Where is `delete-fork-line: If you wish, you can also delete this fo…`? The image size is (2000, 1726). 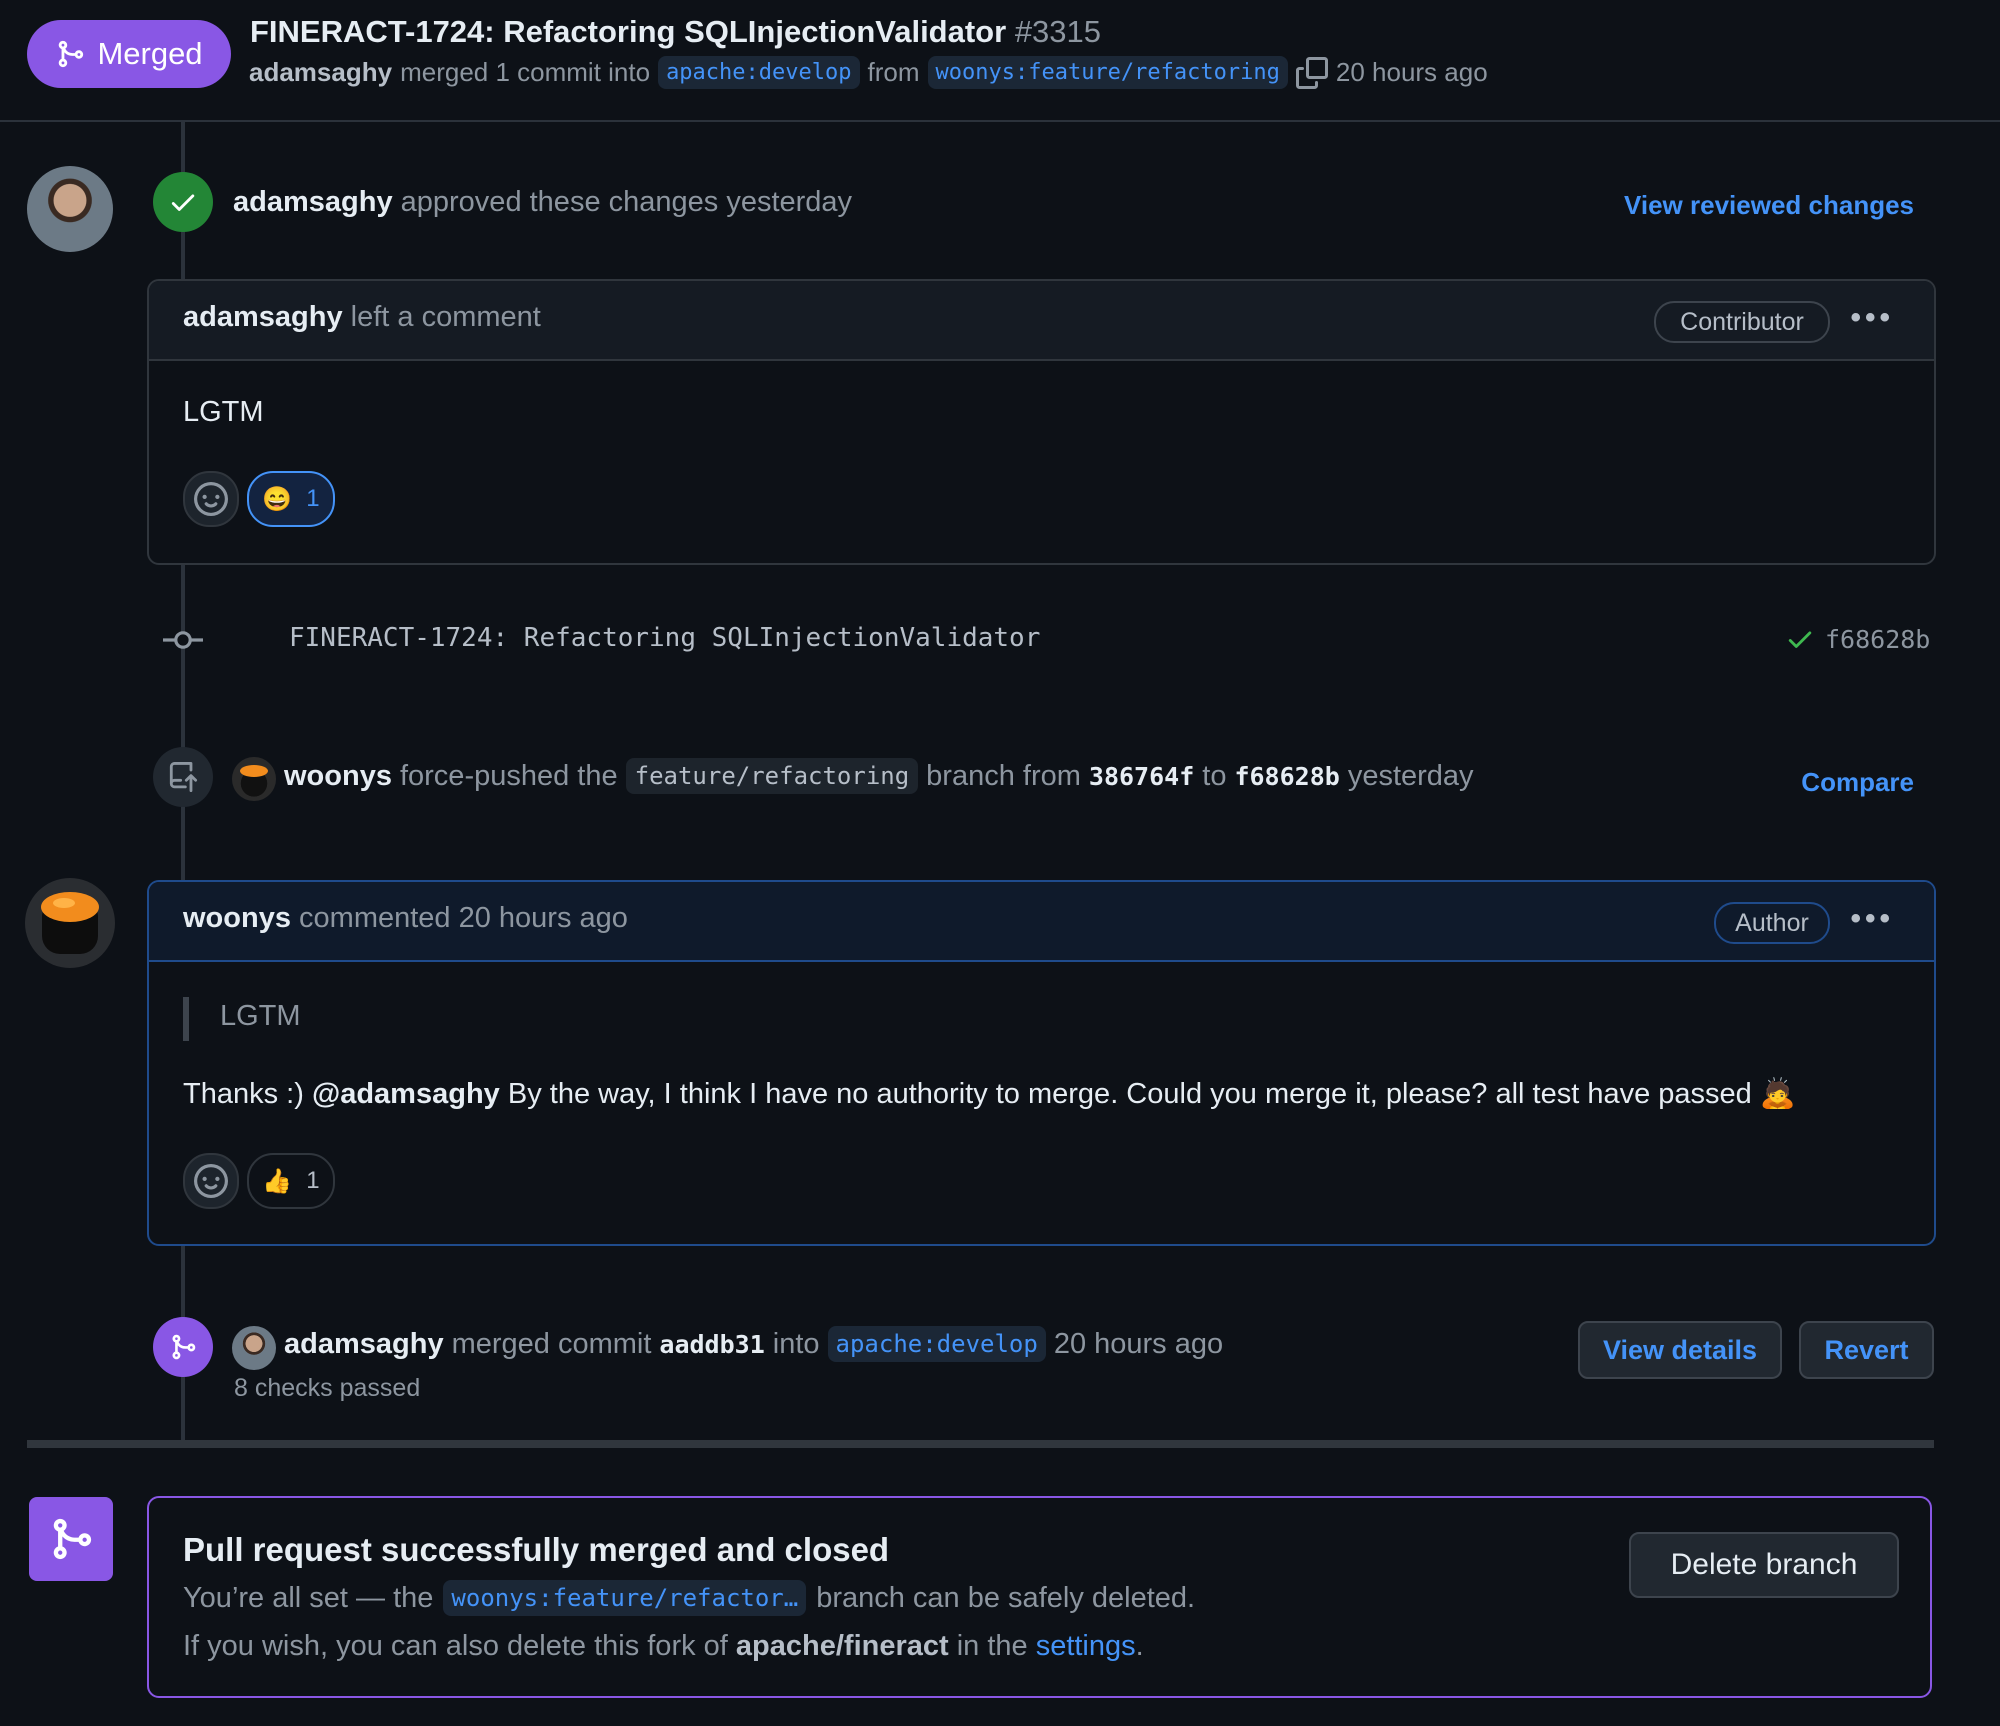
delete-fork-line: If you wish, you can also delete this fo… is located at coordinates (663, 1646).